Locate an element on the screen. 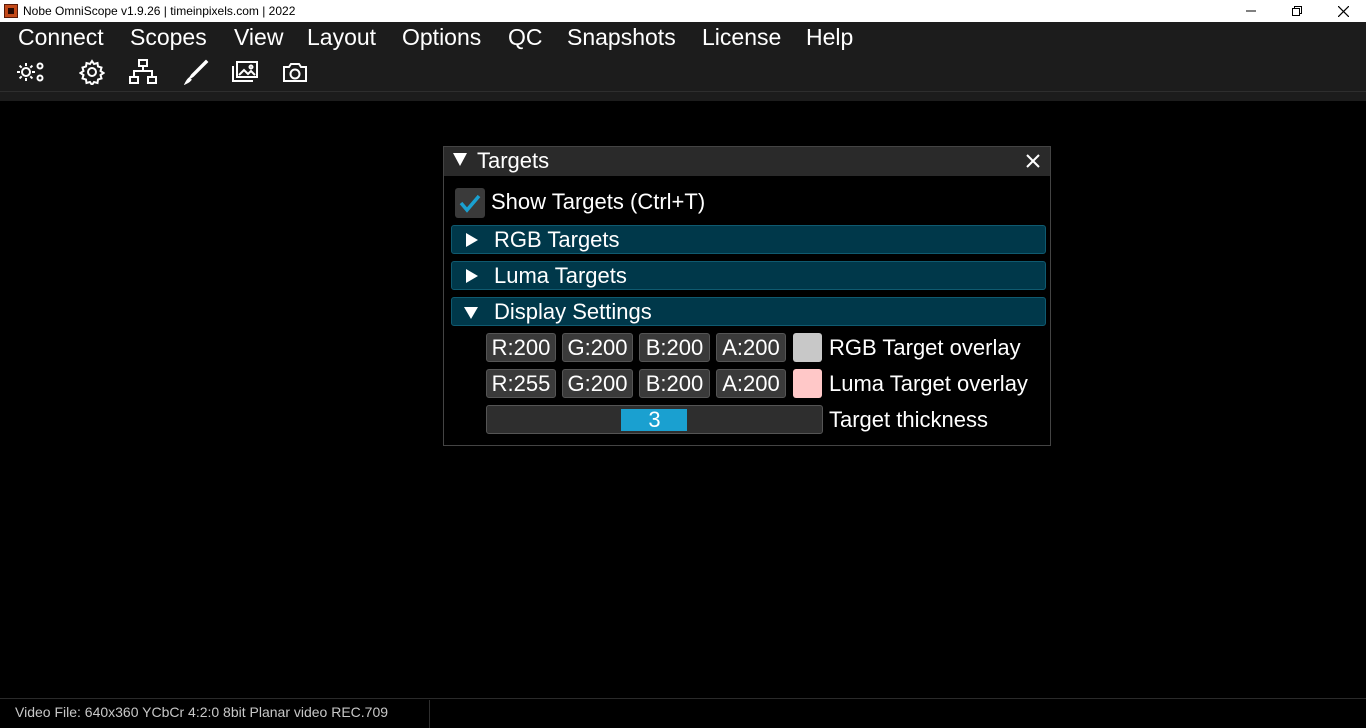 Image resolution: width=1366 pixels, height=728 pixels. rgb-overlay-r-field: R:200 is located at coordinates (521, 347).